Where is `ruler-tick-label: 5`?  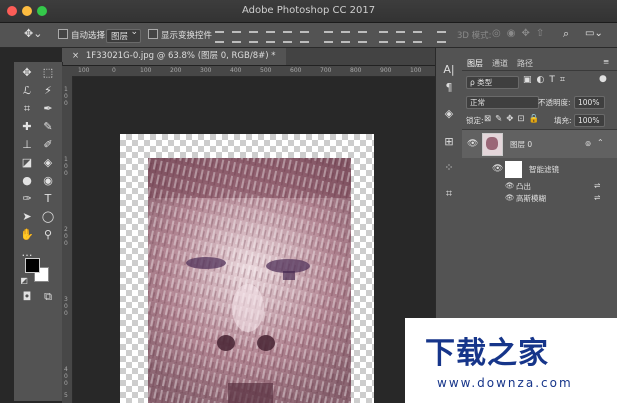 ruler-tick-label: 5 is located at coordinates (66, 395).